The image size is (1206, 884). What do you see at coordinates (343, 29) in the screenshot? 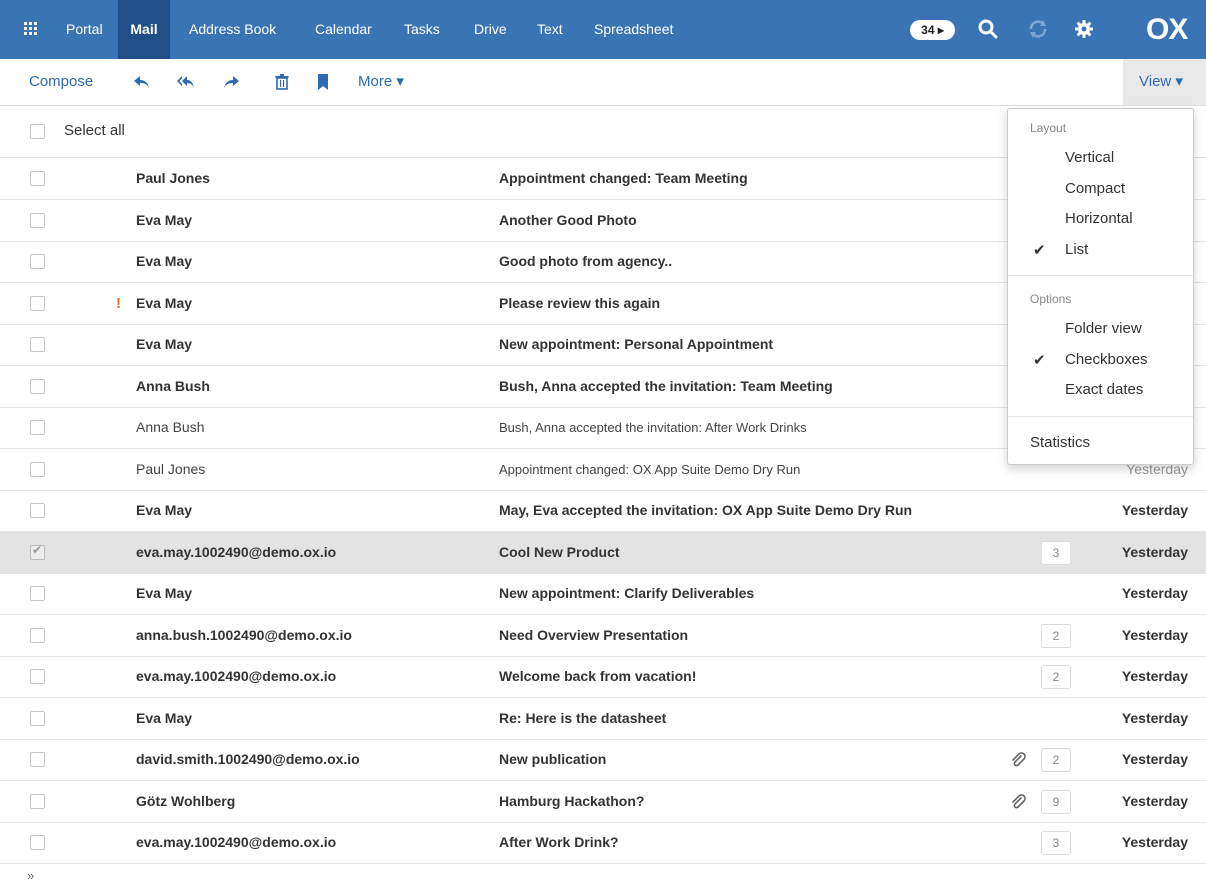
I see `nav-calendar: Calendar` at bounding box center [343, 29].